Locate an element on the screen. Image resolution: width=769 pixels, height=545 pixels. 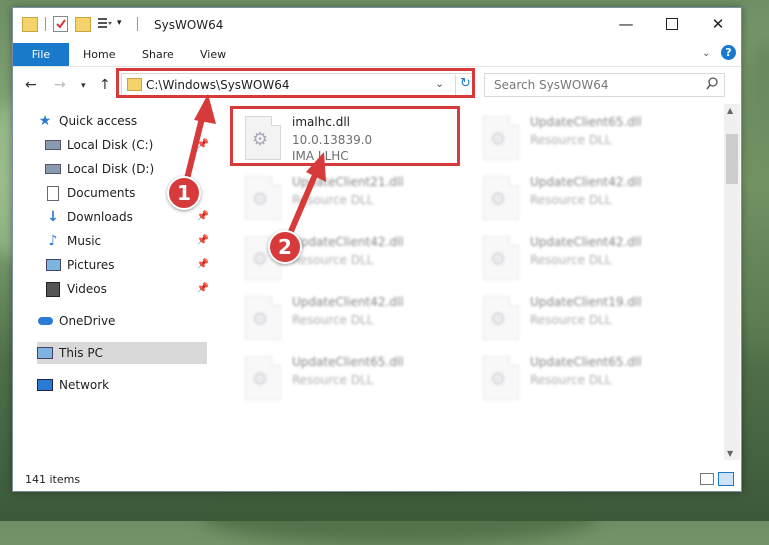
arrow-1-head is located at coordinates (205, 109).